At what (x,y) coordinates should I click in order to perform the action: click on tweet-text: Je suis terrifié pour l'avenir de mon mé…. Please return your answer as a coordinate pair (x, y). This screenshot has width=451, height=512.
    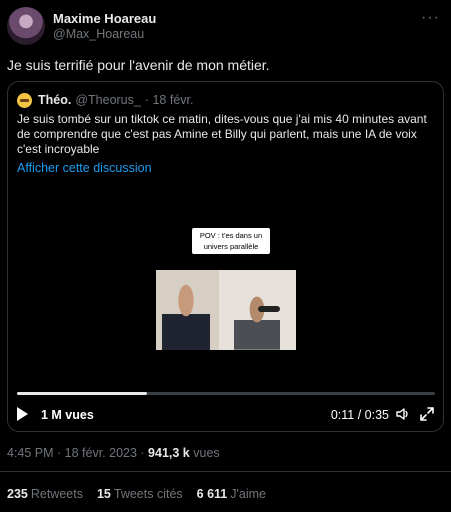
    Looking at the image, I should click on (138, 65).